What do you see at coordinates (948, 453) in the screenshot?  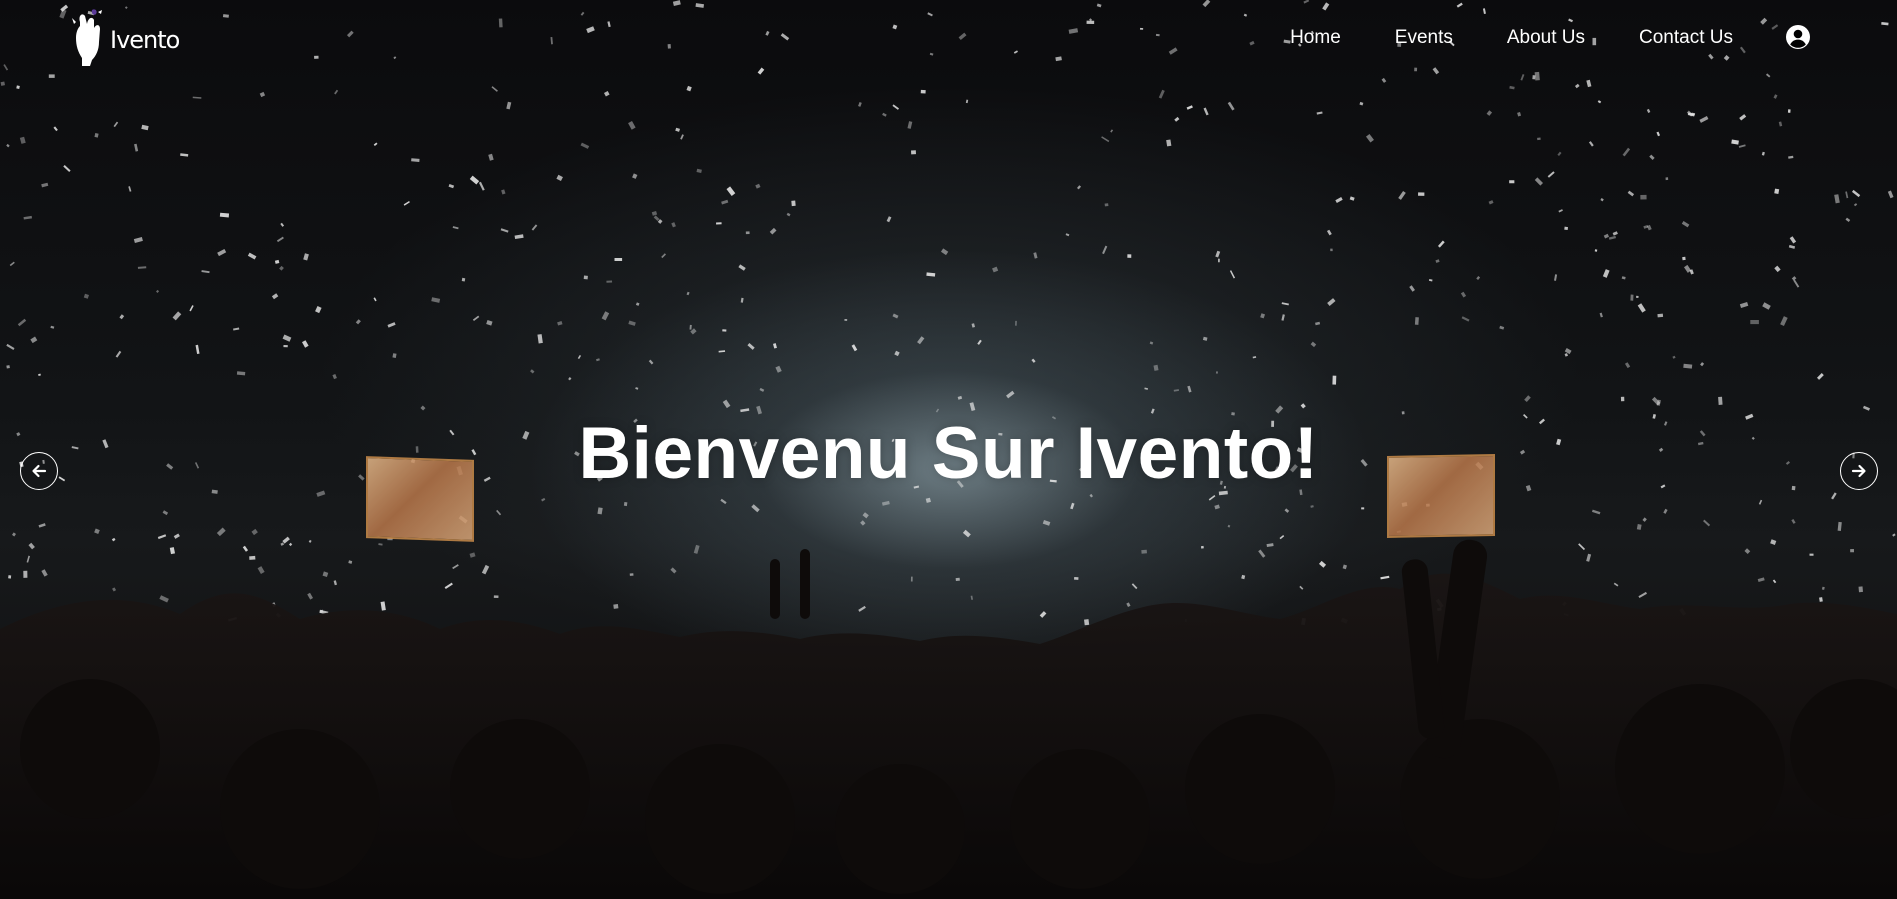 I see `hero-title: Bienvenu Sur Ivento!` at bounding box center [948, 453].